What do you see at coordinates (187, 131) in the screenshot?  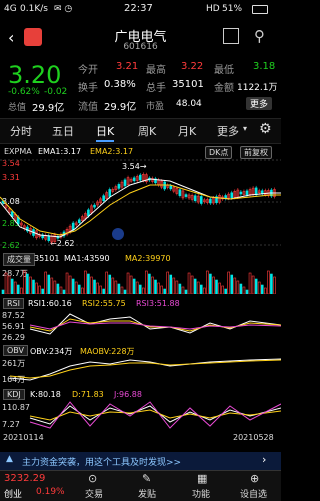 I see `tab-monthly-k: 月K` at bounding box center [187, 131].